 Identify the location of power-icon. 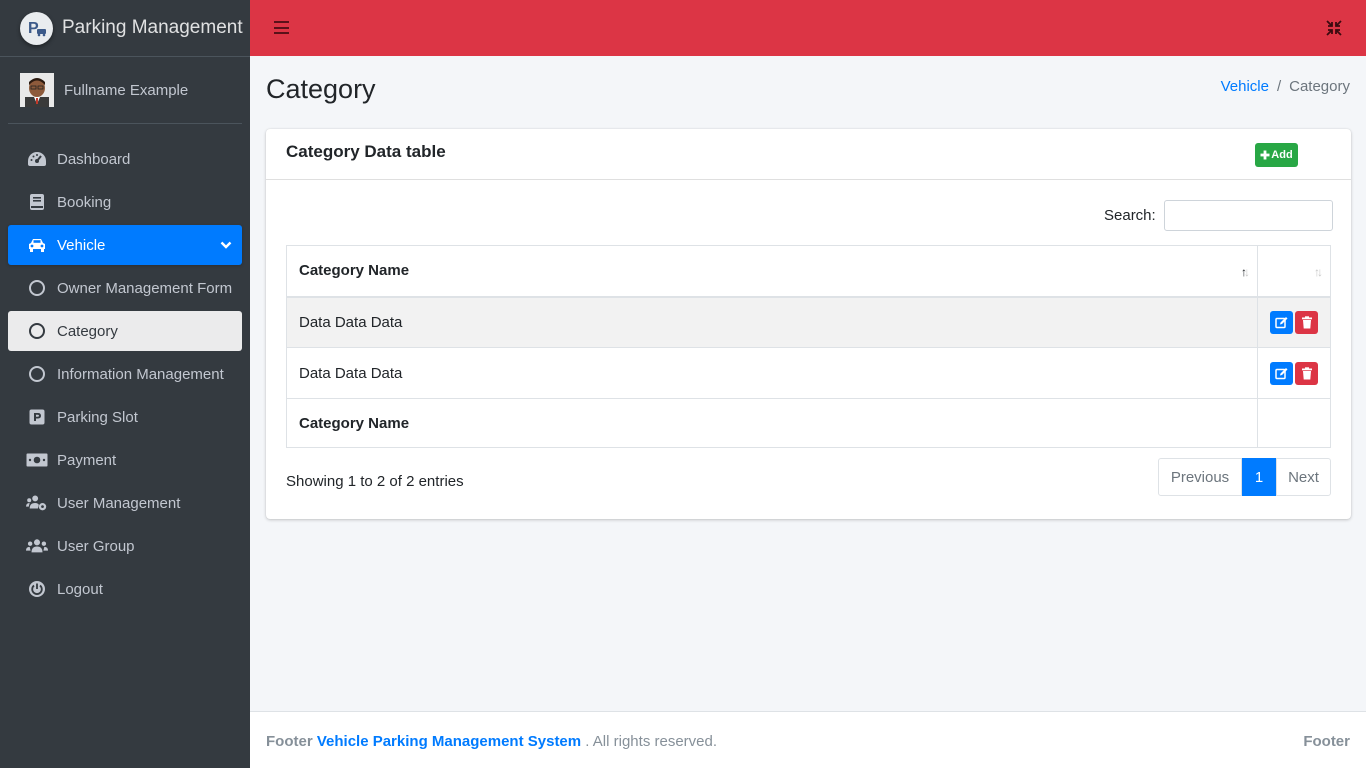
(37, 589).